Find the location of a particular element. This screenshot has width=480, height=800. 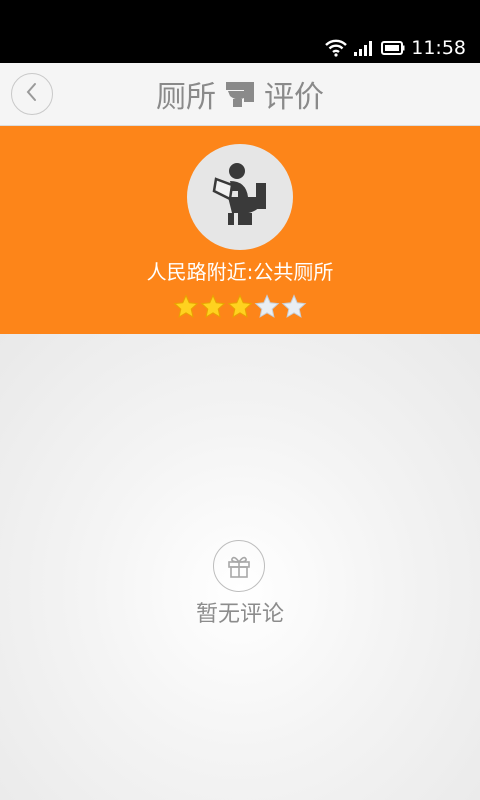

toilet-icon is located at coordinates (240, 94).